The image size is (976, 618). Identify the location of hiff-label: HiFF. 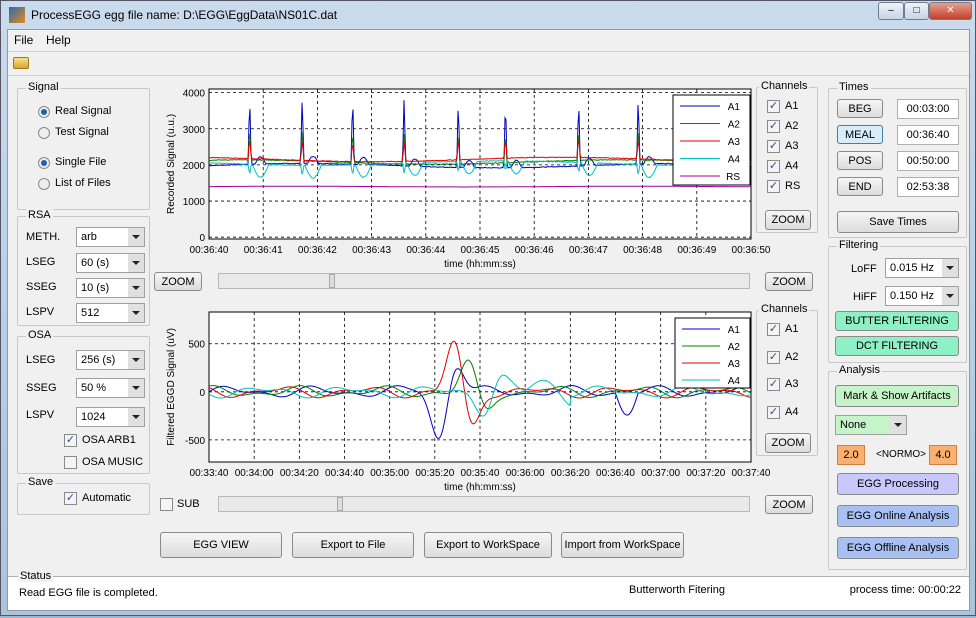
(865, 297).